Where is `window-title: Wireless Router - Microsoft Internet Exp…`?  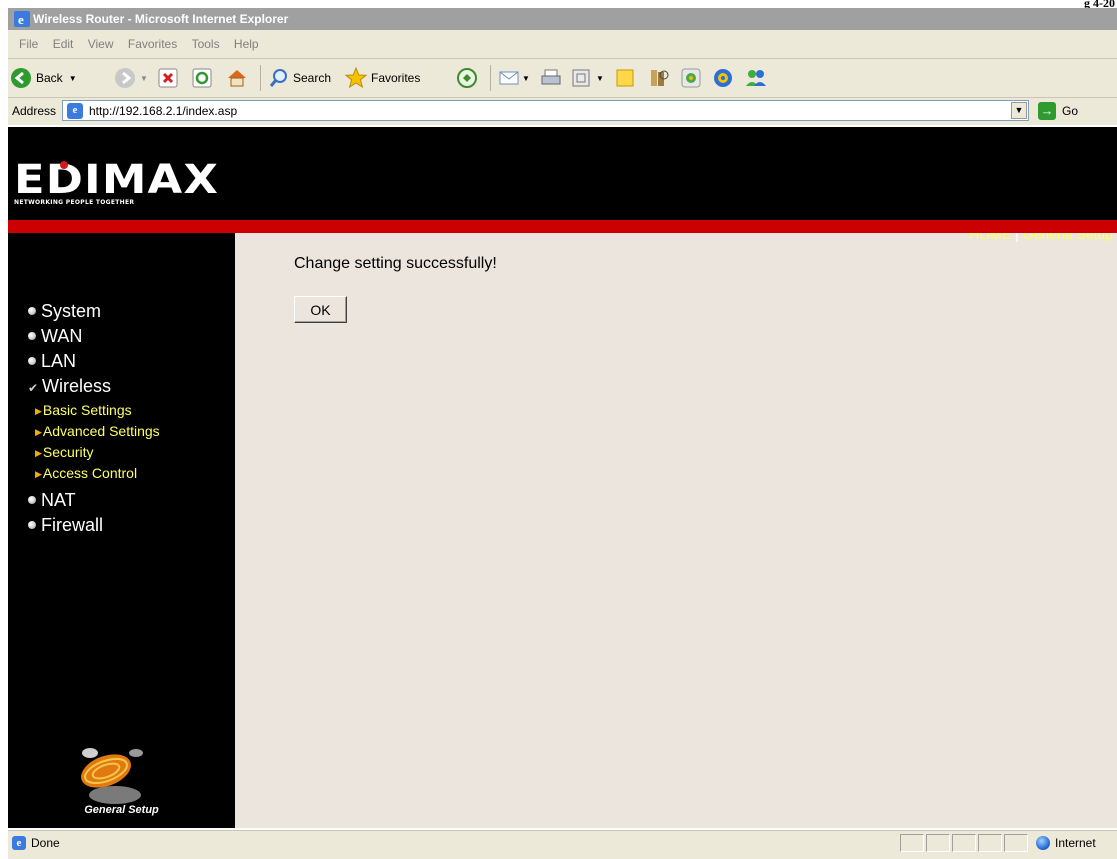 window-title: Wireless Router - Microsoft Internet Exp… is located at coordinates (161, 19).